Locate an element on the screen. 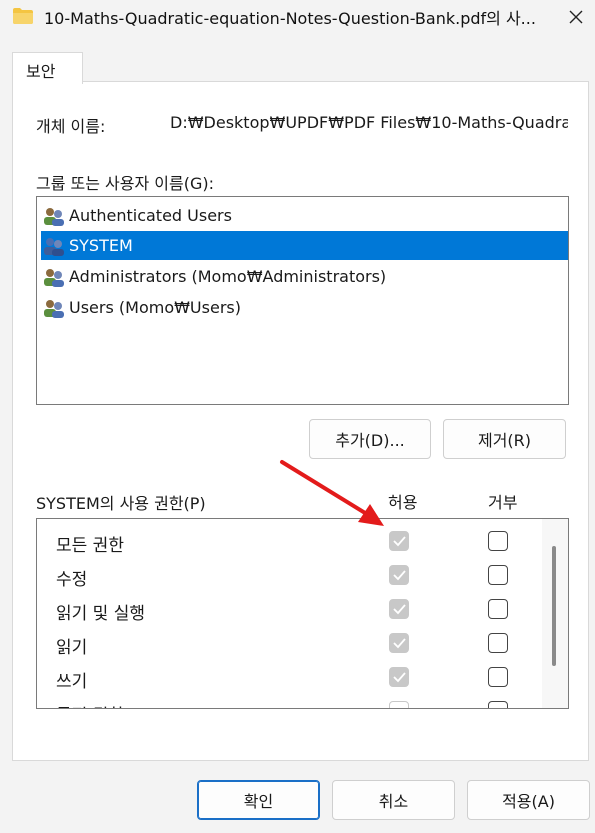 This screenshot has height=833, width=595. group-item-label: SYSTEM is located at coordinates (101, 245).